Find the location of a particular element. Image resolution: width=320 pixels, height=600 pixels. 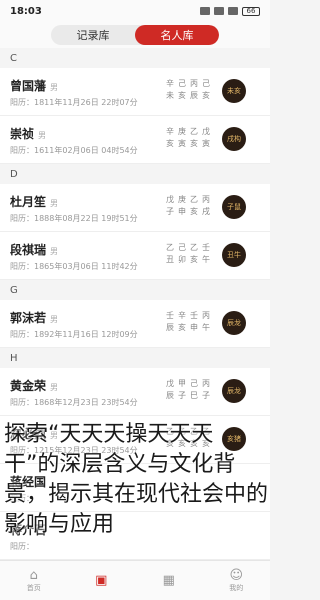

zodiac-badge: 戌构 is located at coordinates (234, 139).